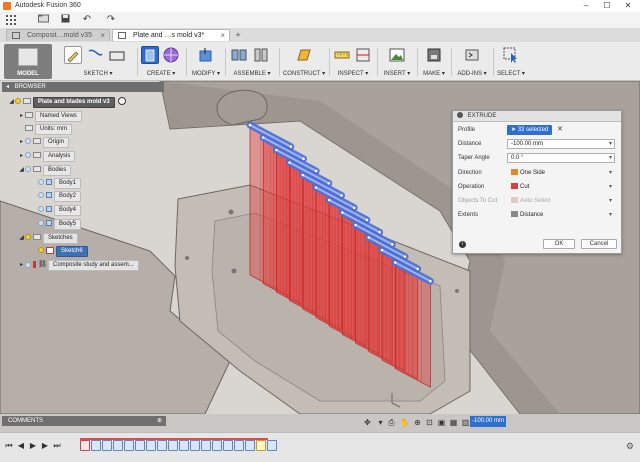 The height and width of the screenshot is (462, 640). What do you see at coordinates (45, 170) in the screenshot?
I see `browser-item-bodies: ◢ Bodies` at bounding box center [45, 170].